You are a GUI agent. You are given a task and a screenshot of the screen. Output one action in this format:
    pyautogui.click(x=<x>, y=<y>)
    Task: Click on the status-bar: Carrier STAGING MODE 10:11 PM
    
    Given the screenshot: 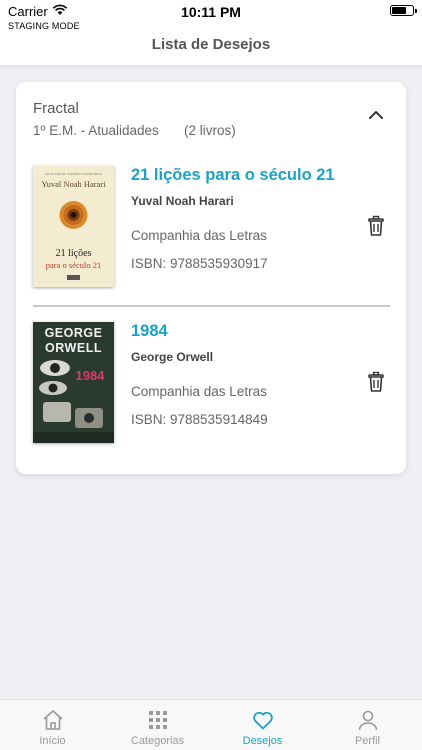 What is the action you would take?
    pyautogui.click(x=211, y=17)
    